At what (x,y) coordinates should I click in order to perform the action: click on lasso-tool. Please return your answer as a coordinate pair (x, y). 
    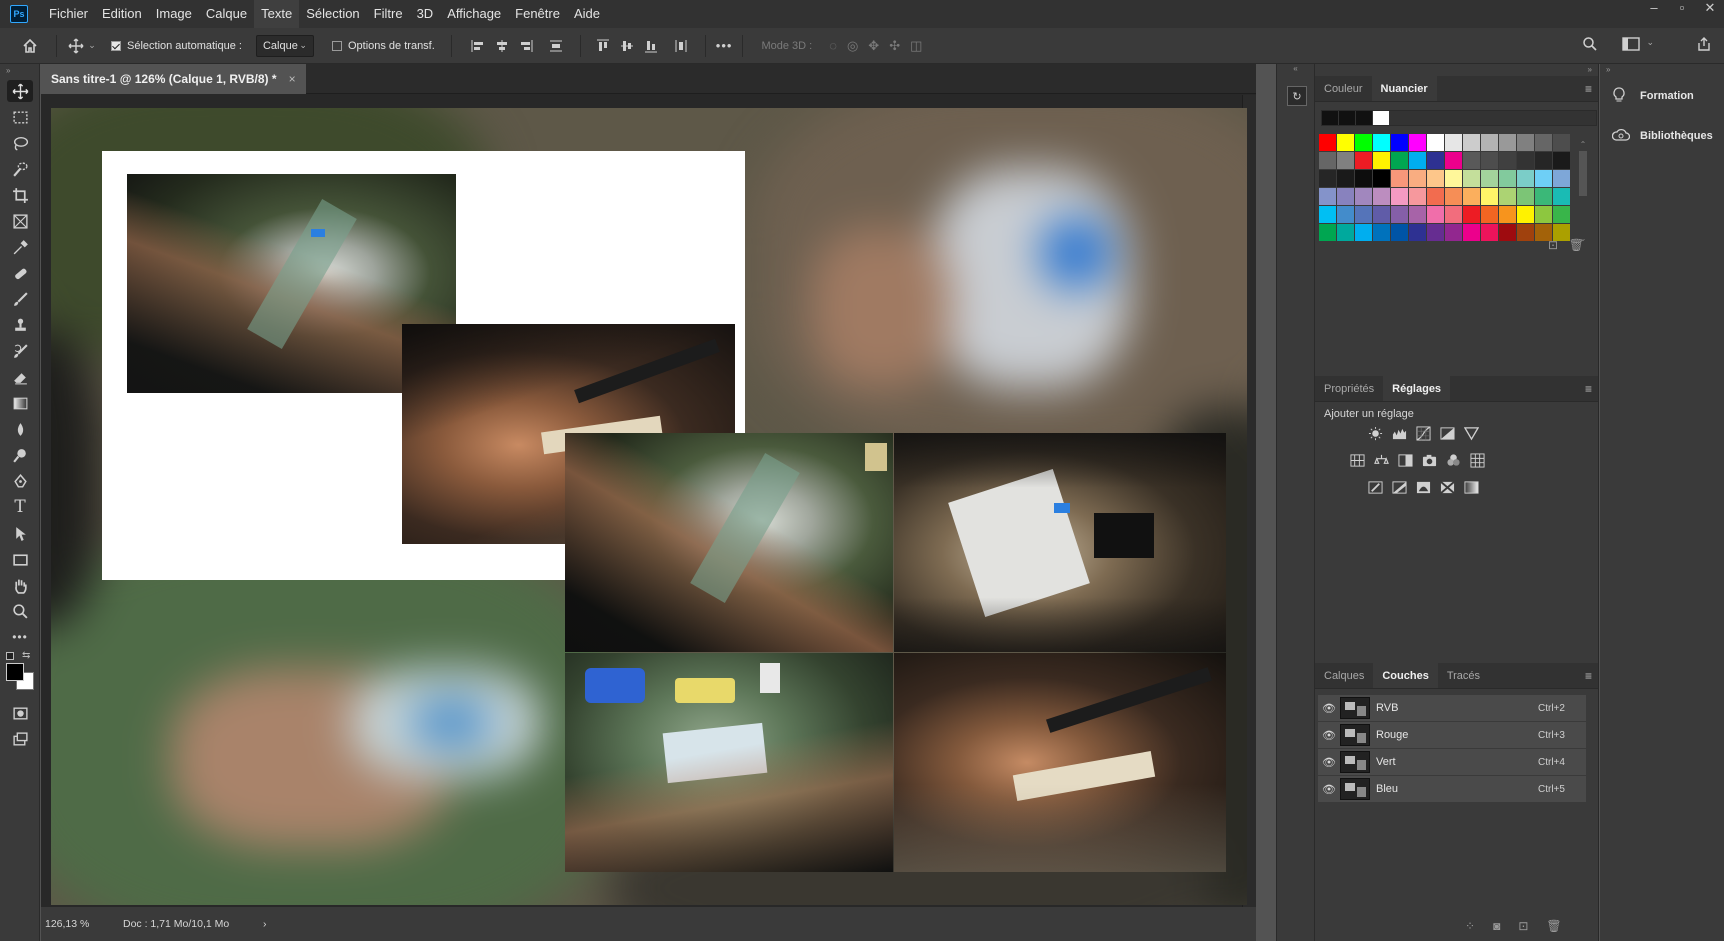
    Looking at the image, I should click on (20, 143).